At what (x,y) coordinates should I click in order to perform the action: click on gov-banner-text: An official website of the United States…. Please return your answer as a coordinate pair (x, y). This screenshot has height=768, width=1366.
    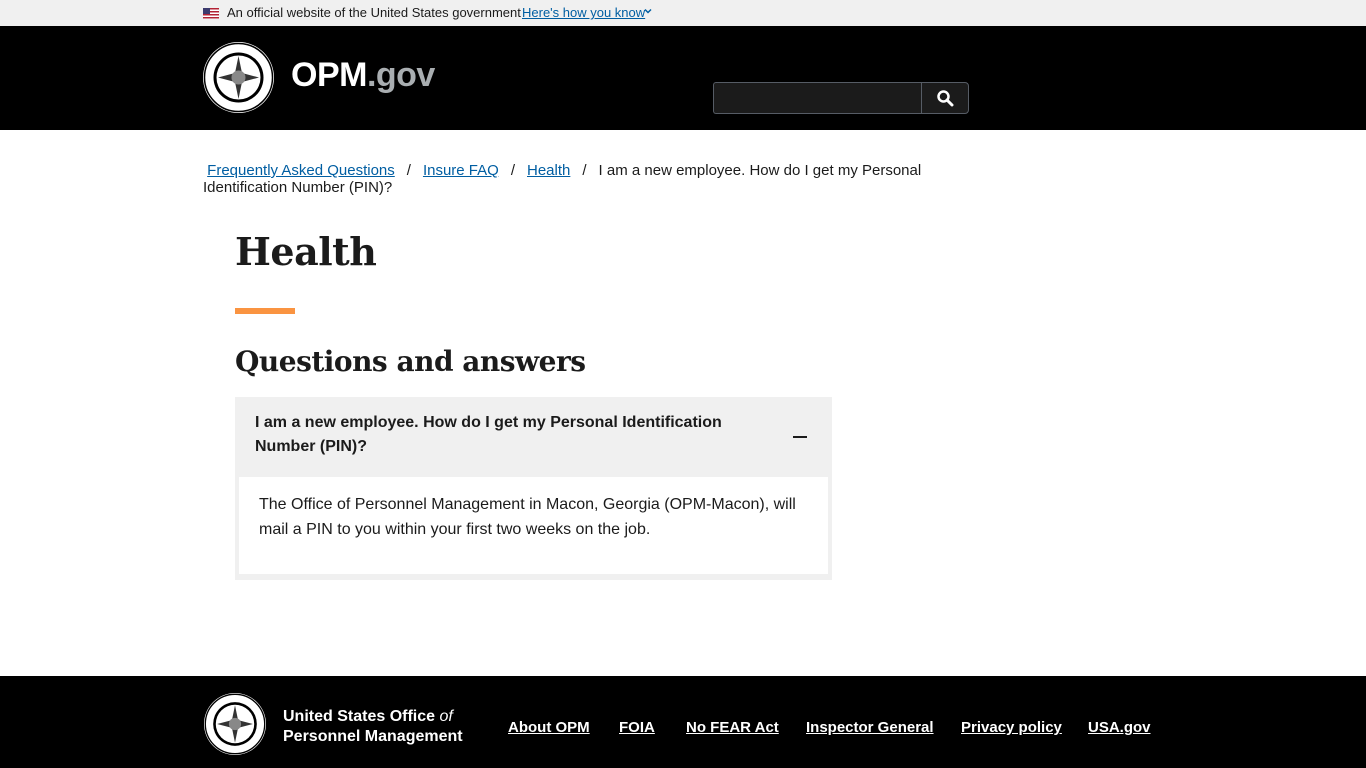
    Looking at the image, I should click on (374, 12).